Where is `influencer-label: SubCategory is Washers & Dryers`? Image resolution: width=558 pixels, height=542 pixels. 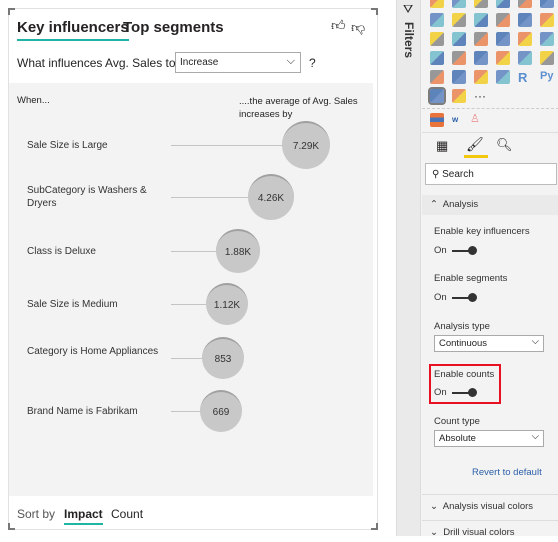
influencer-label: SubCategory is Washers & Dryers is located at coordinates (87, 197).